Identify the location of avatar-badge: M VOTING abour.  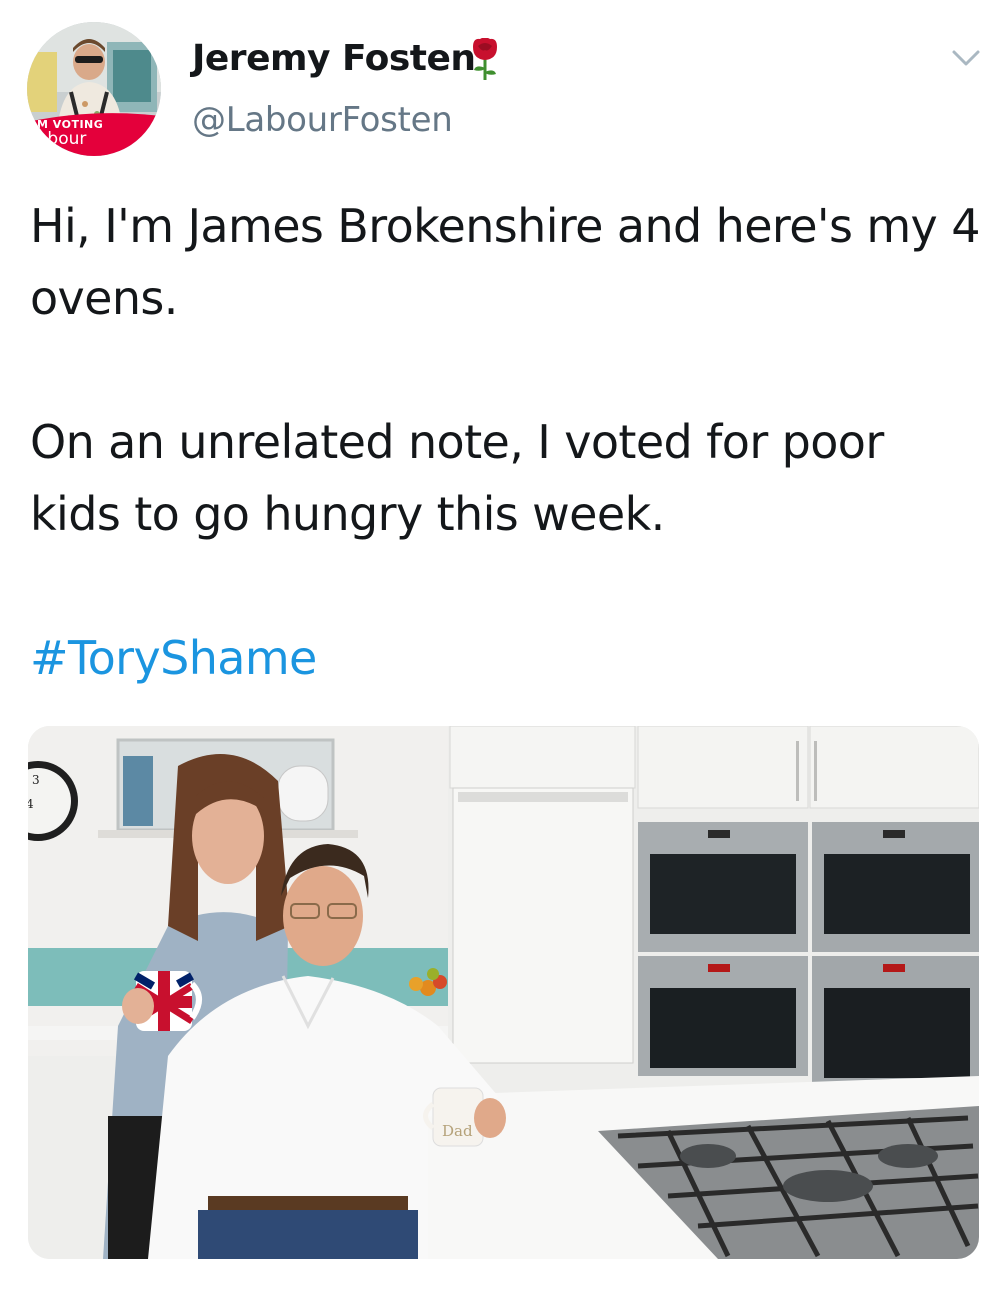
(94, 134).